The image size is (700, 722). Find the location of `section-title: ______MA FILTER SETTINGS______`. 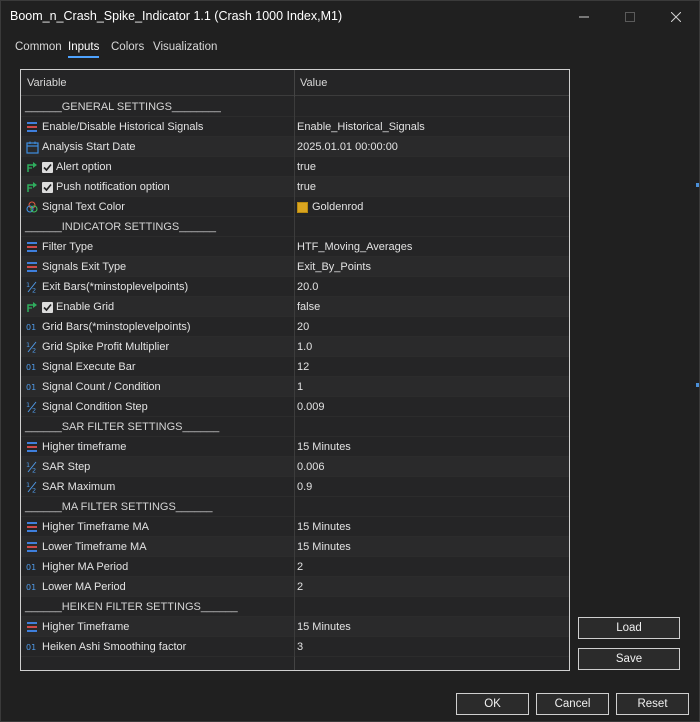

section-title: ______MA FILTER SETTINGS______ is located at coordinates (119, 507).